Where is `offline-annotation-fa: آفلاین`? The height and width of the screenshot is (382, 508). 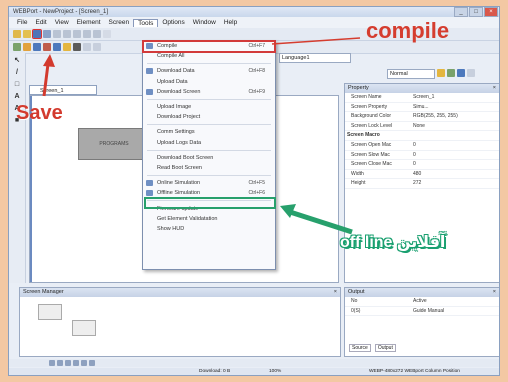 offline-annotation-fa: آفلاین is located at coordinates (421, 241).